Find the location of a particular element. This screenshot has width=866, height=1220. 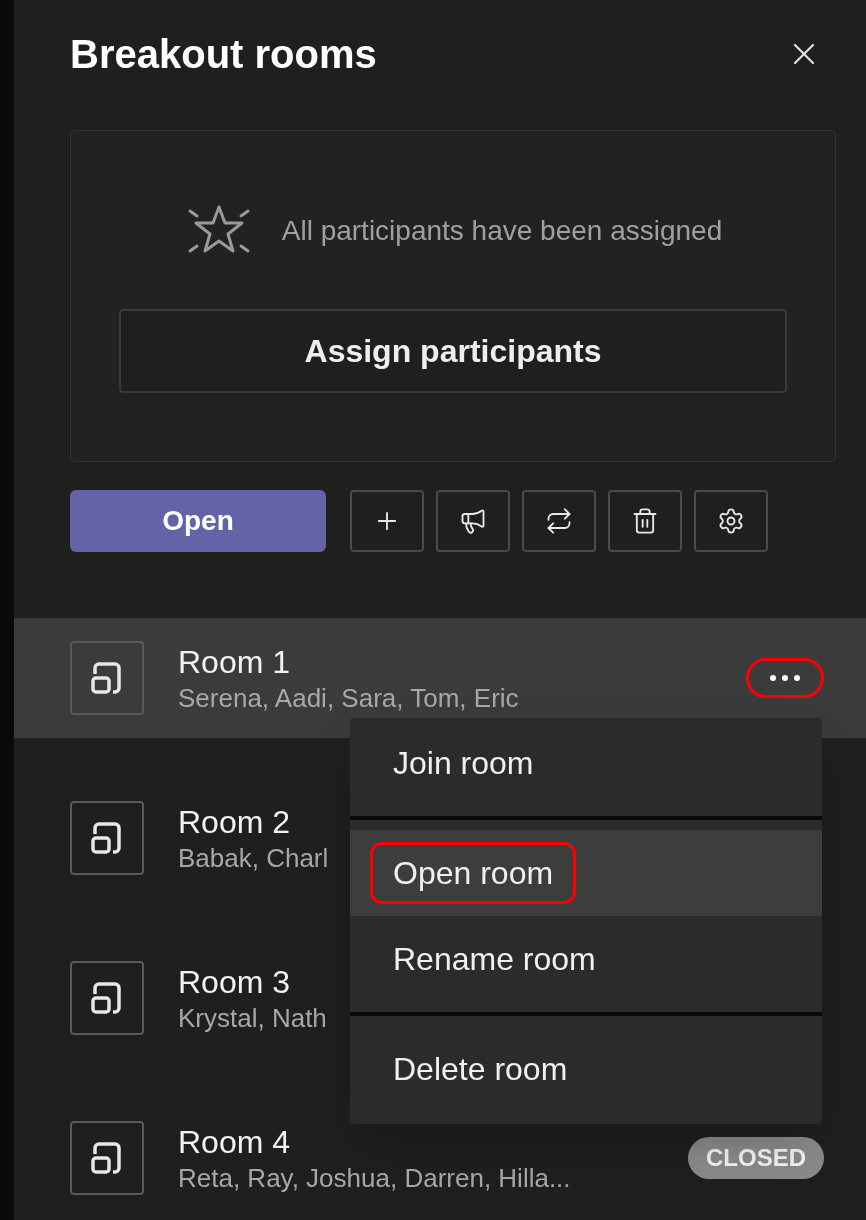

room-participants: Krystal, Nath is located at coordinates (253, 1018).